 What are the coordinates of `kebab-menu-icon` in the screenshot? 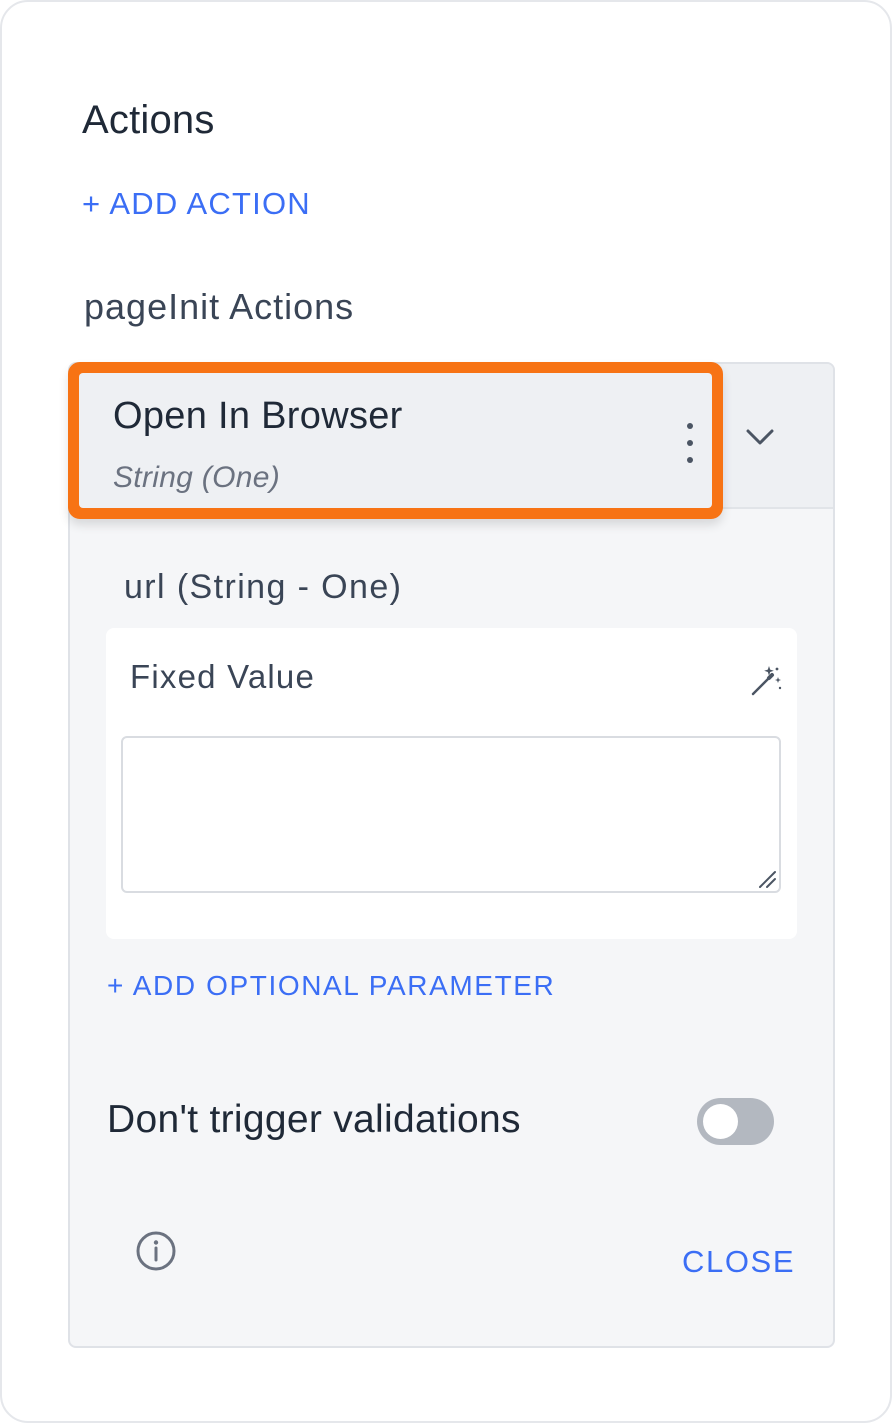 It's located at (690, 443).